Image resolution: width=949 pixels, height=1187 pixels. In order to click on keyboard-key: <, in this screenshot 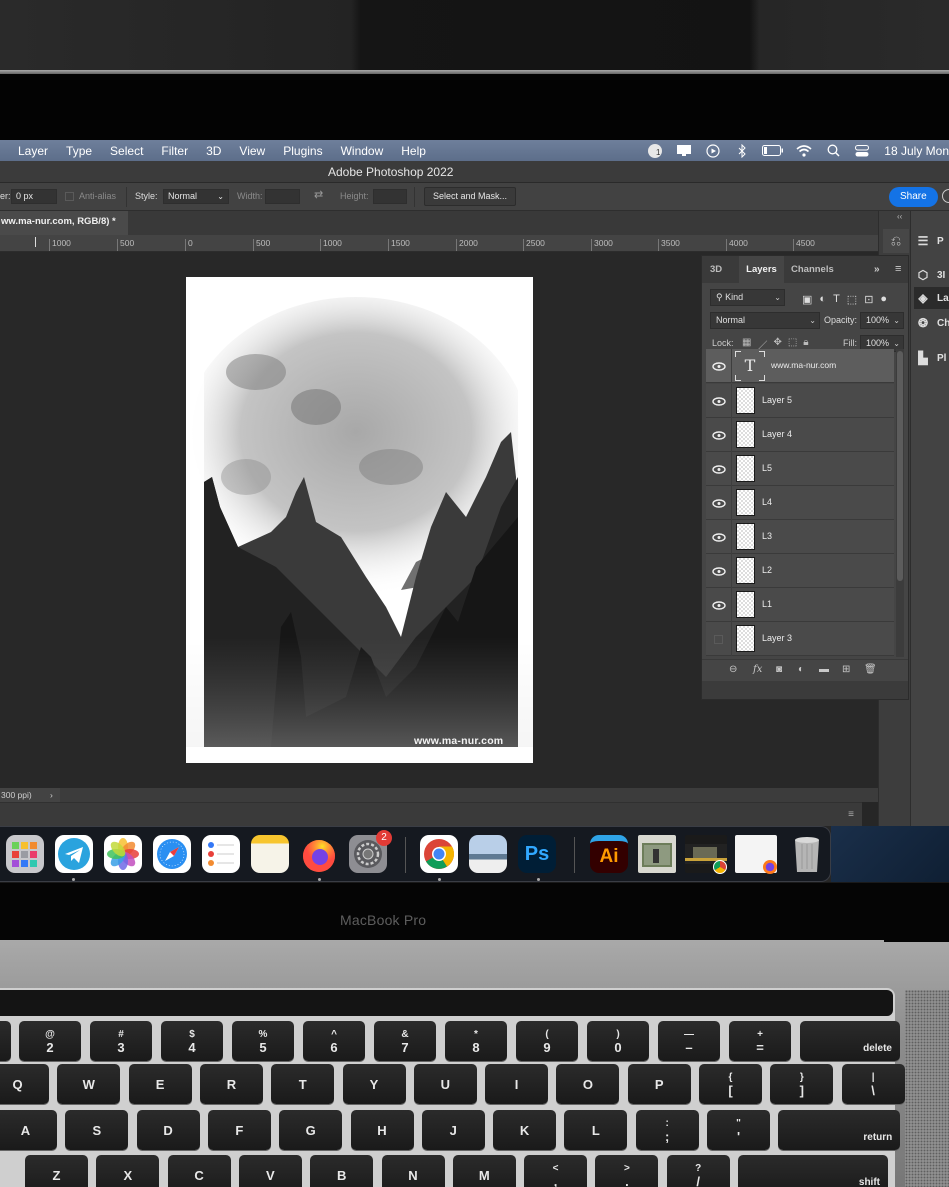, I will do `click(556, 1171)`.